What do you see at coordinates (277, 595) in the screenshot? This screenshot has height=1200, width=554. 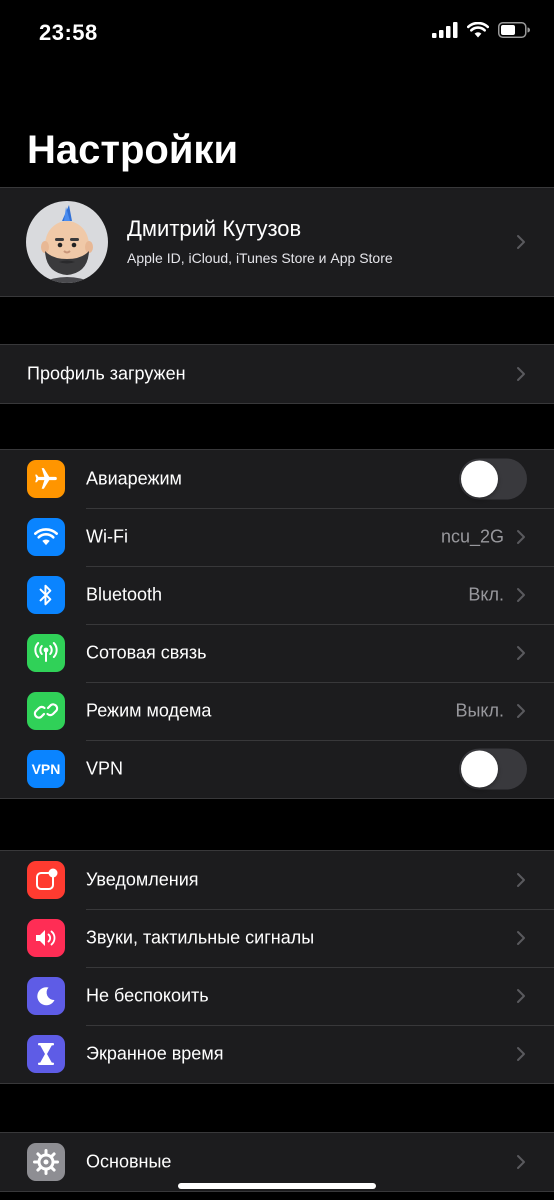 I see `bluetooth-row: Bluetooth Вкл.` at bounding box center [277, 595].